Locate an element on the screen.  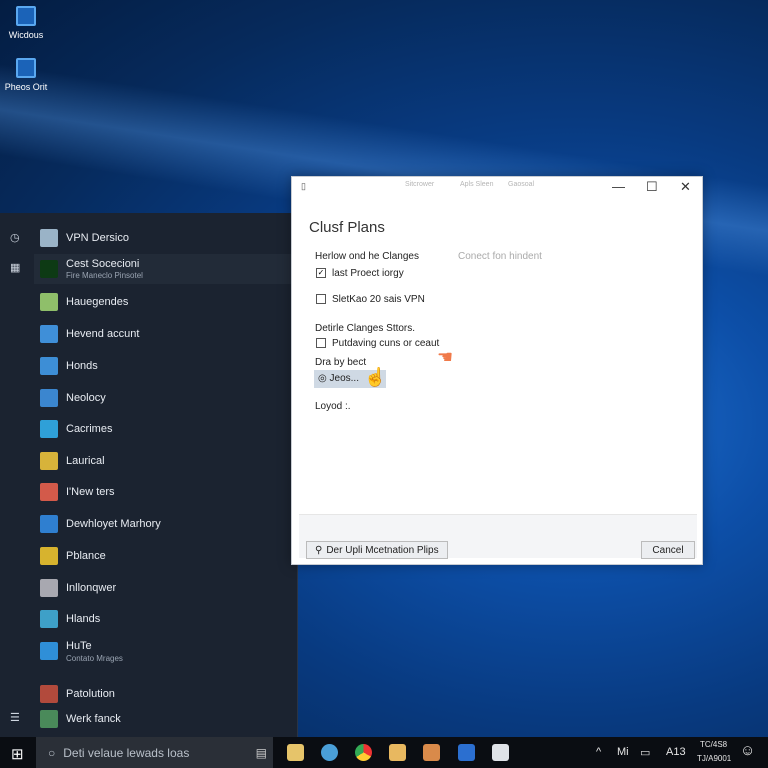
photos-app-icon is located at coordinates (26, 68).